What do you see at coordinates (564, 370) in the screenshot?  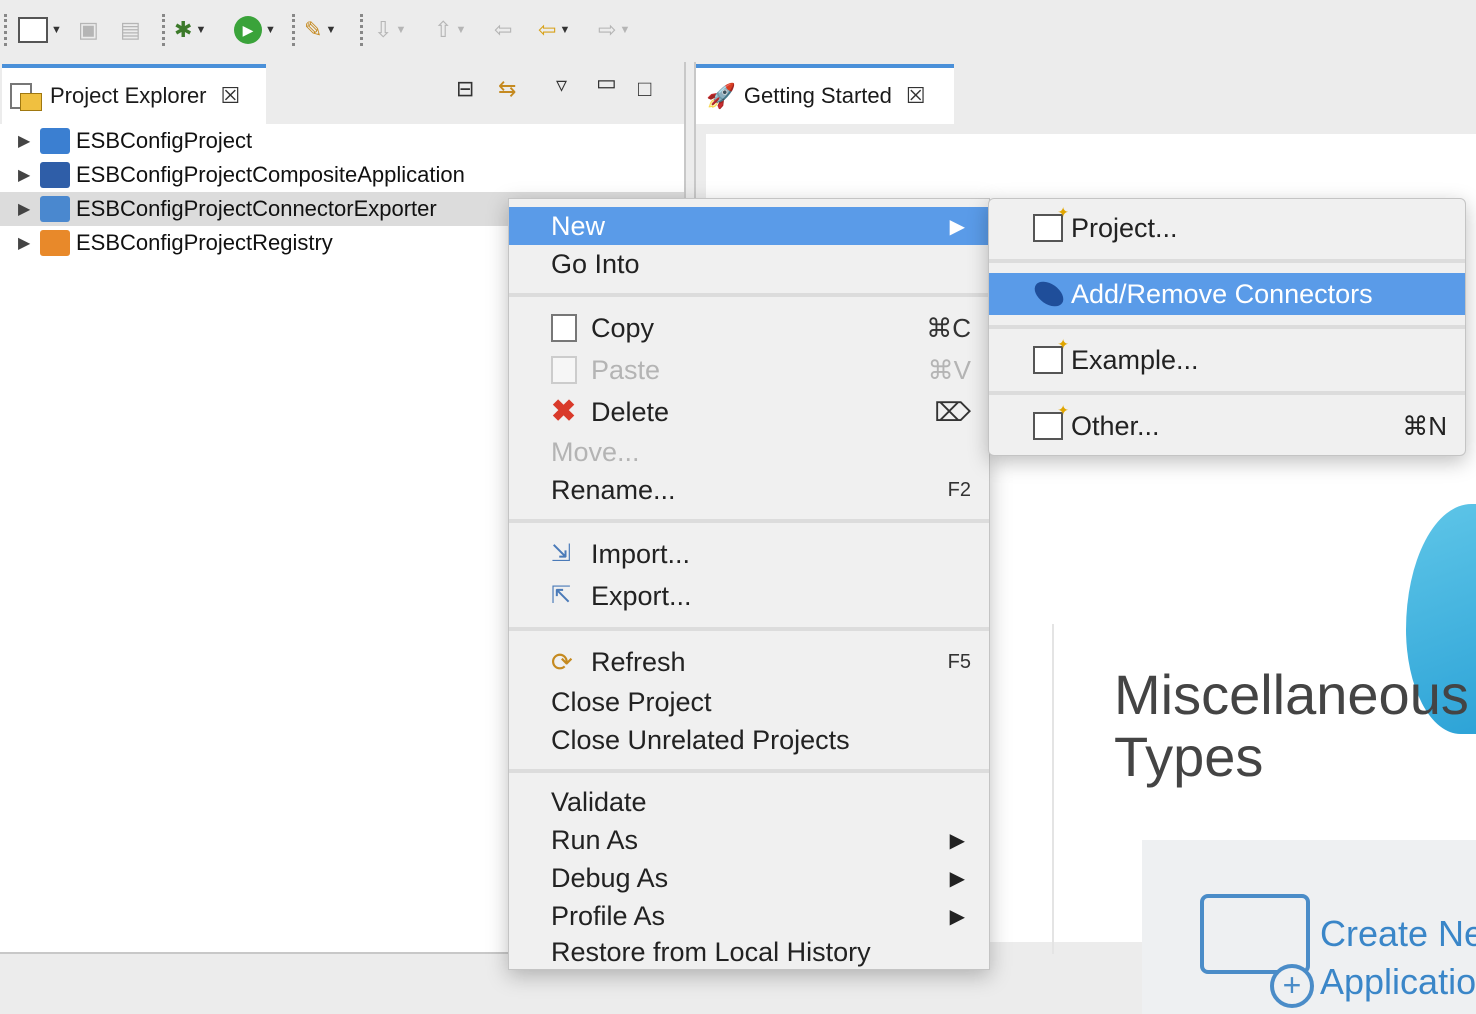 I see `paste-icon` at bounding box center [564, 370].